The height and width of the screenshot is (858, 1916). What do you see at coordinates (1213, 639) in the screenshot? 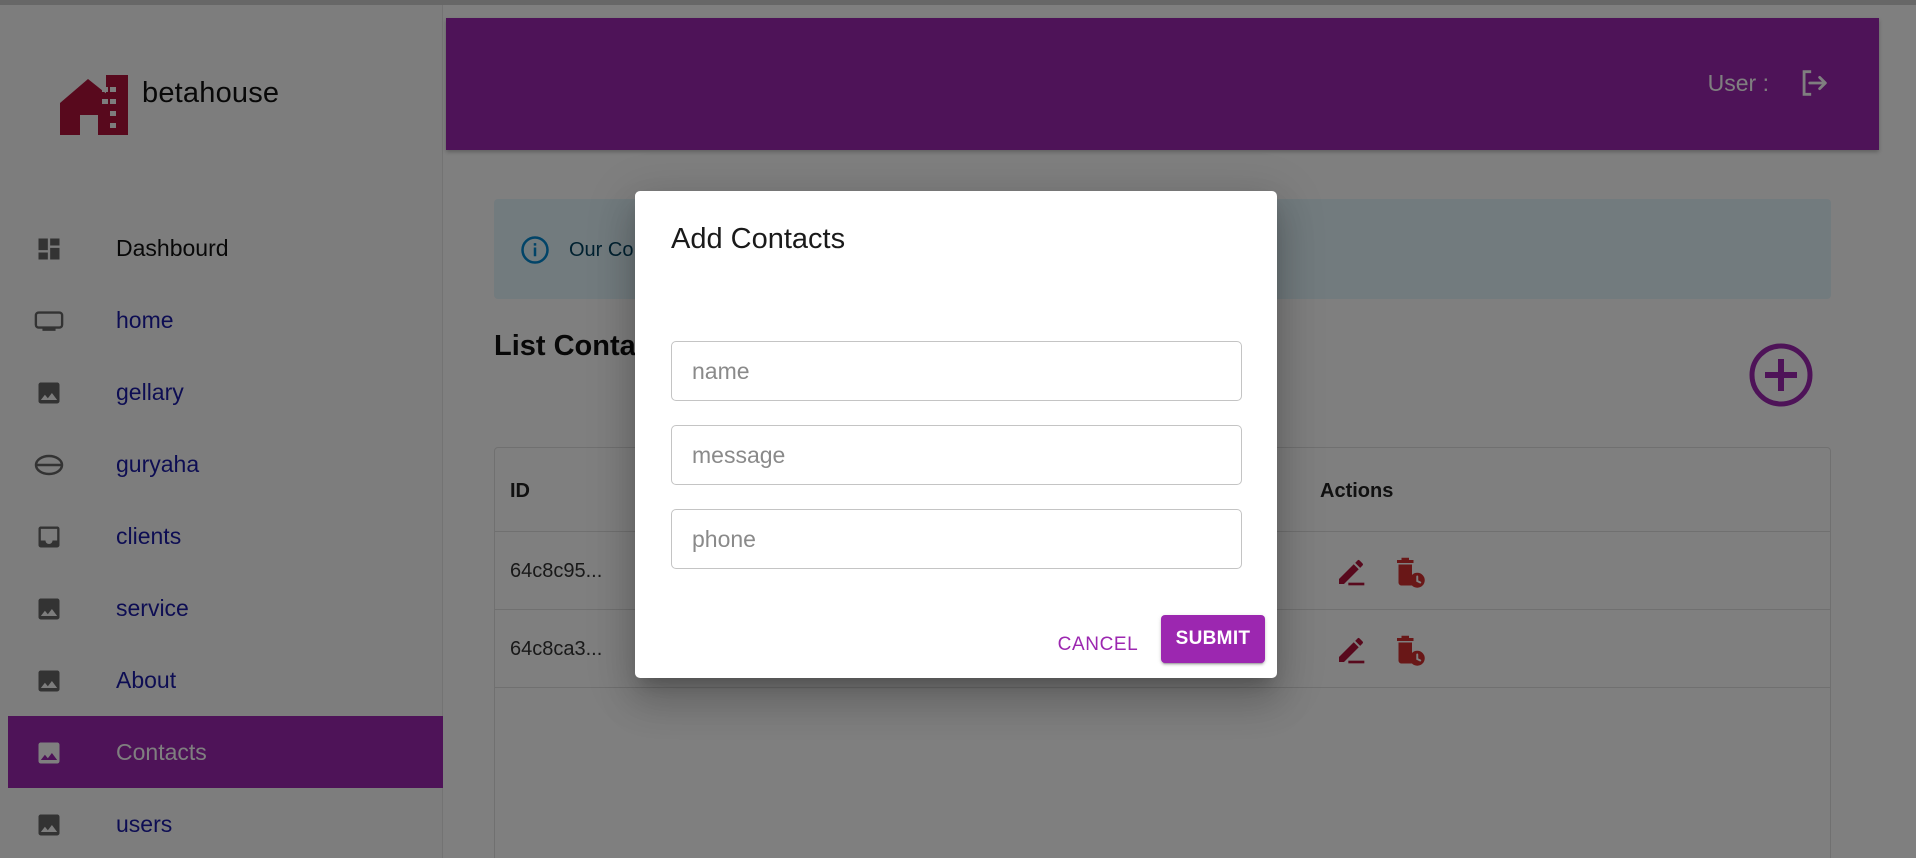
I see `submit-button: SUBMIT` at bounding box center [1213, 639].